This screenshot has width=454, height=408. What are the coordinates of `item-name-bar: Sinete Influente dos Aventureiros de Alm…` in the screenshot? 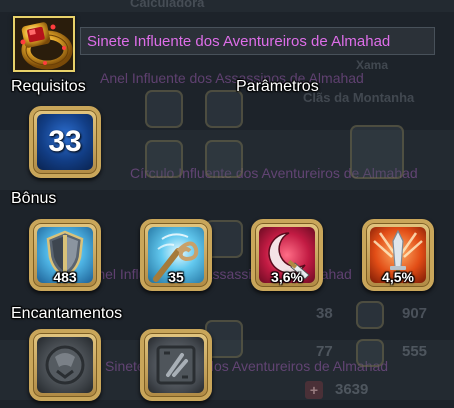 It's located at (257, 41).